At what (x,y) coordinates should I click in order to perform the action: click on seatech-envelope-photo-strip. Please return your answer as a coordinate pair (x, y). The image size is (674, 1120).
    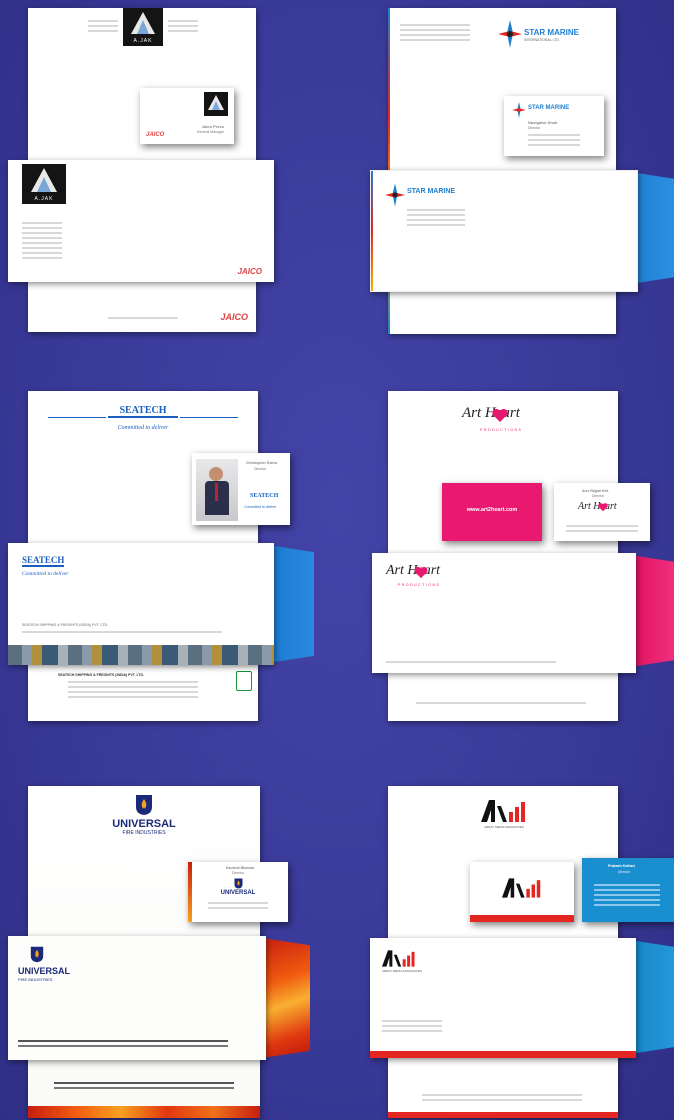
    Looking at the image, I should click on (141, 655).